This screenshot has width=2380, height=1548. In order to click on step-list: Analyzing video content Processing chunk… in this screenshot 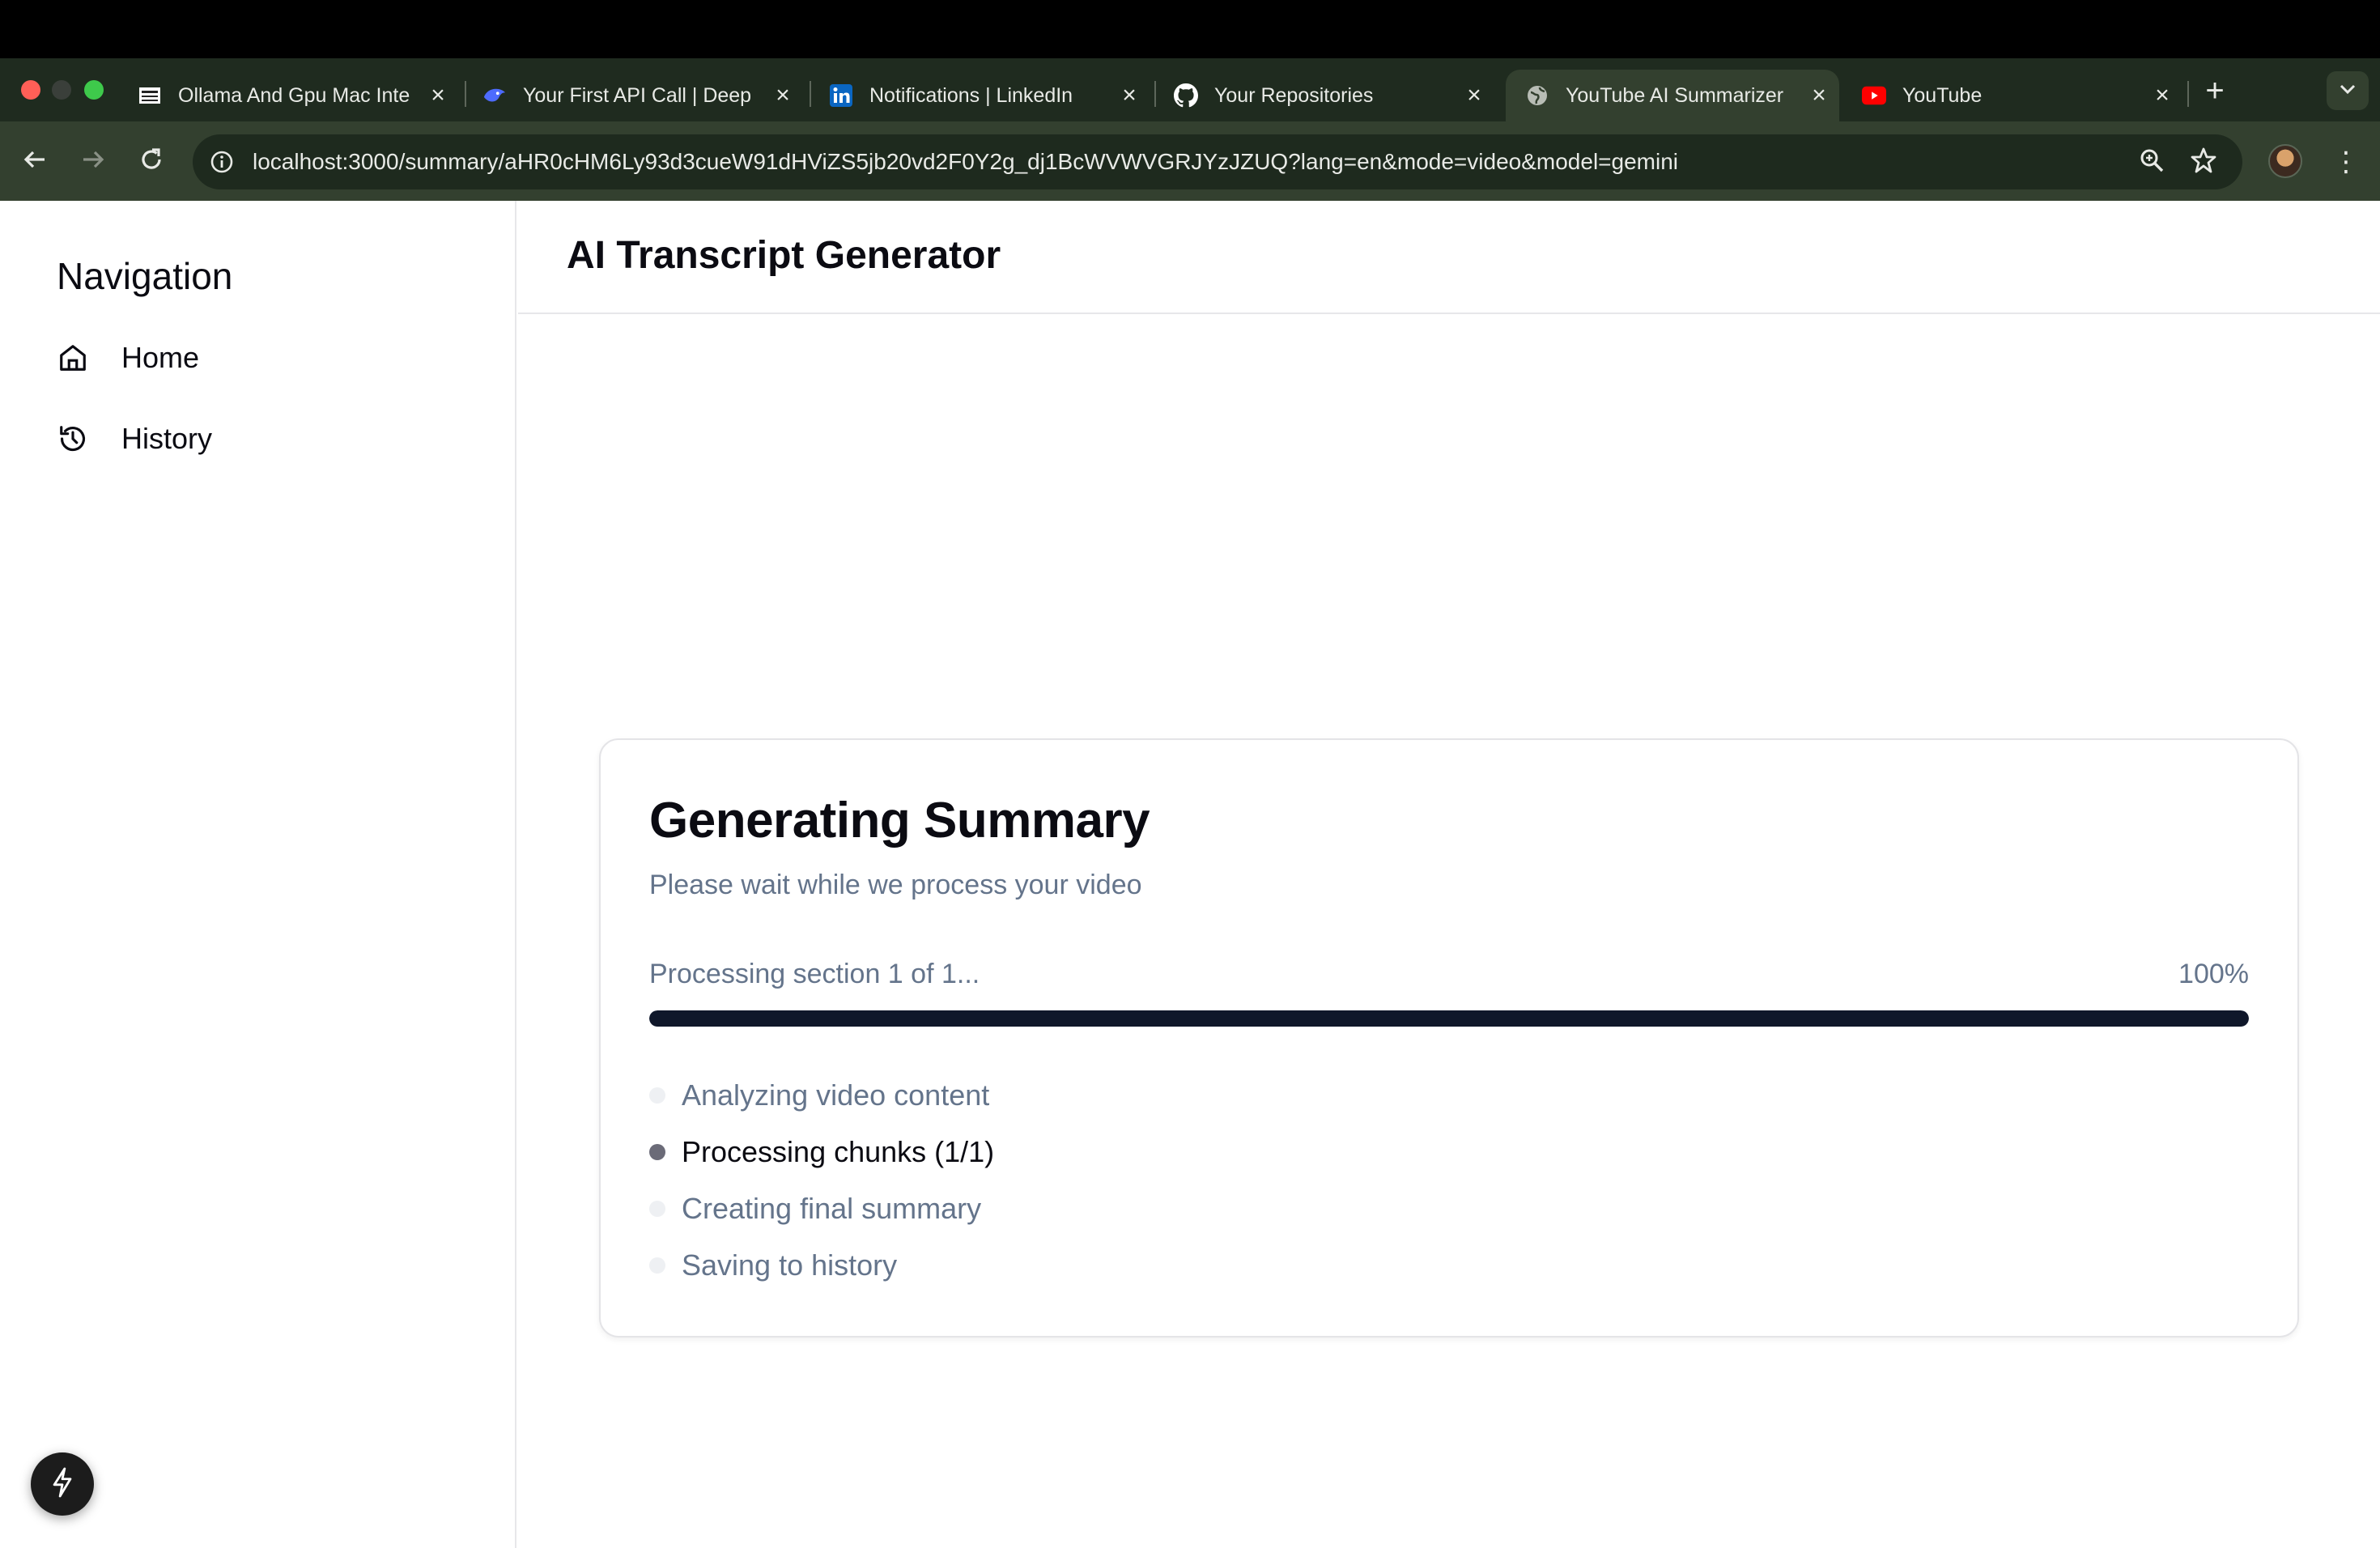, I will do `click(822, 1180)`.